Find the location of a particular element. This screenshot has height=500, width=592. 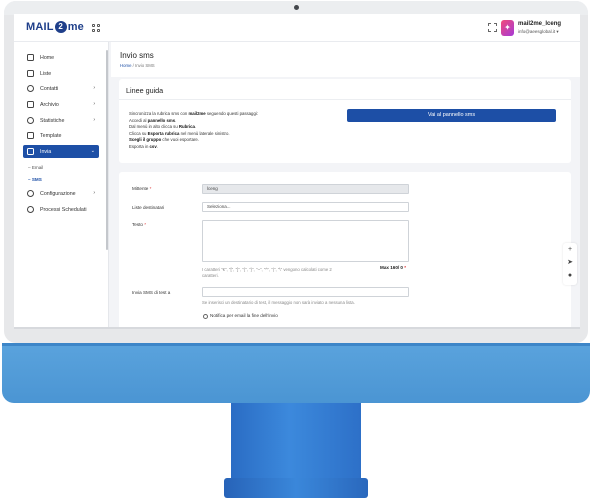

sidebar-item-processi-schedulati: Processi Schedulati is located at coordinates (61, 209).